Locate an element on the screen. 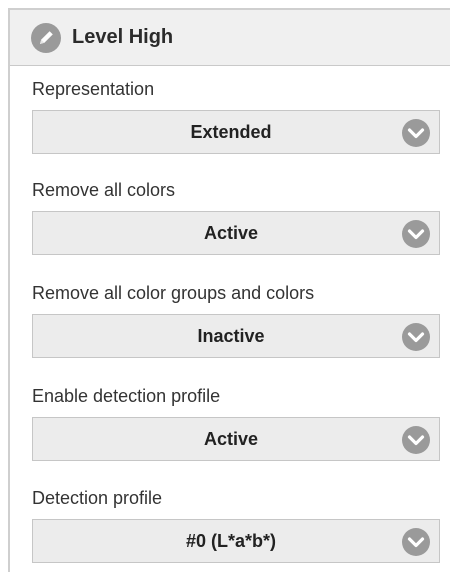 The width and height of the screenshot is (453, 572). detection-profile-dropdown: #0 (L*a*b*) is located at coordinates (236, 541).